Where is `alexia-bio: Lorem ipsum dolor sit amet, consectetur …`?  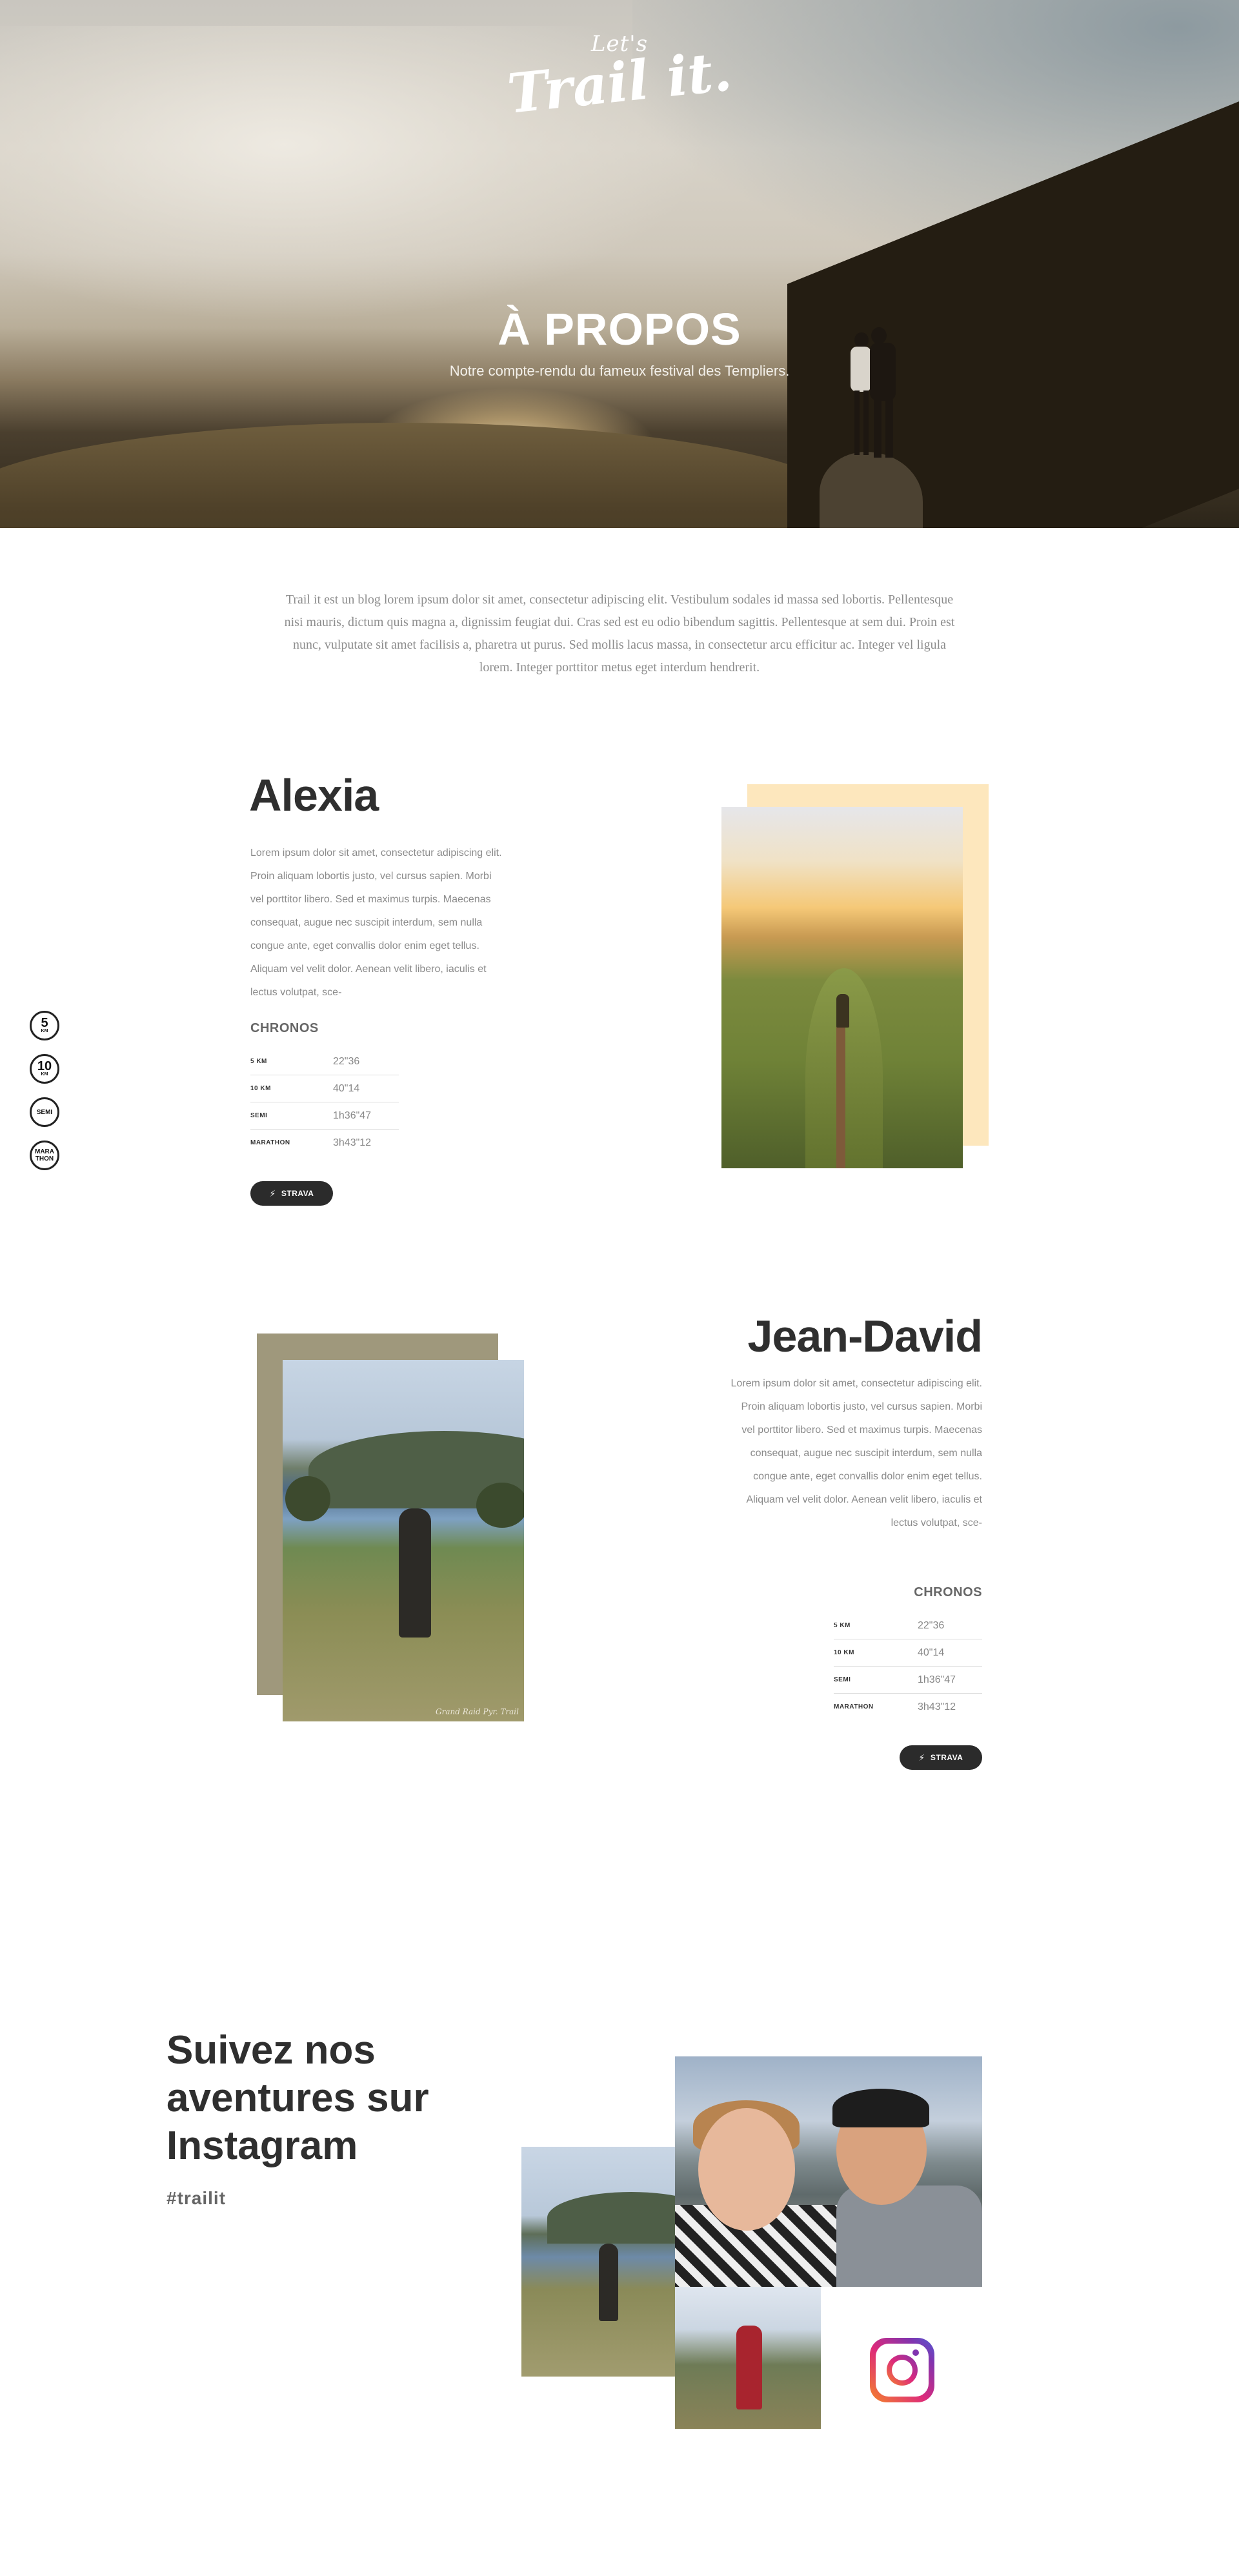
alexia-bio: Lorem ipsum dolor sit amet, consectetur … is located at coordinates (376, 922).